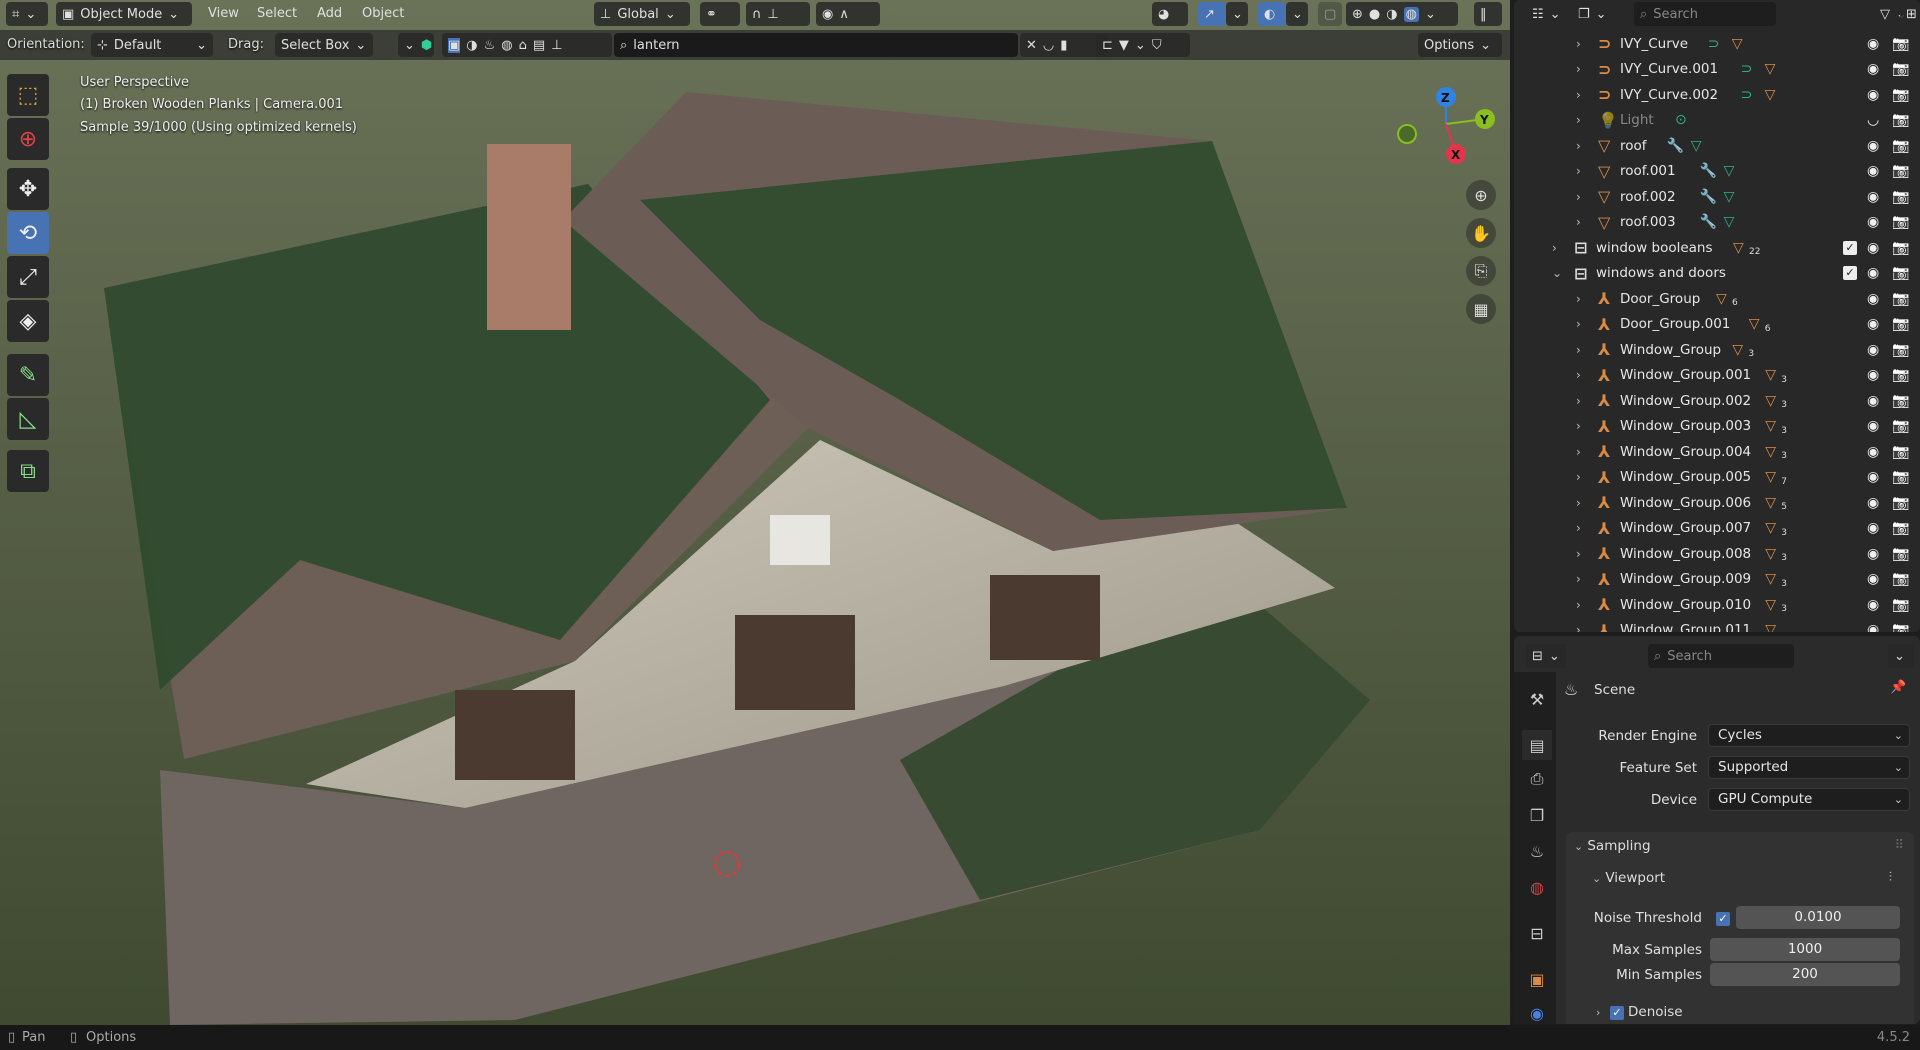 This screenshot has width=1920, height=1050. I want to click on noise-threshold-field: 0.0100, so click(1818, 917).